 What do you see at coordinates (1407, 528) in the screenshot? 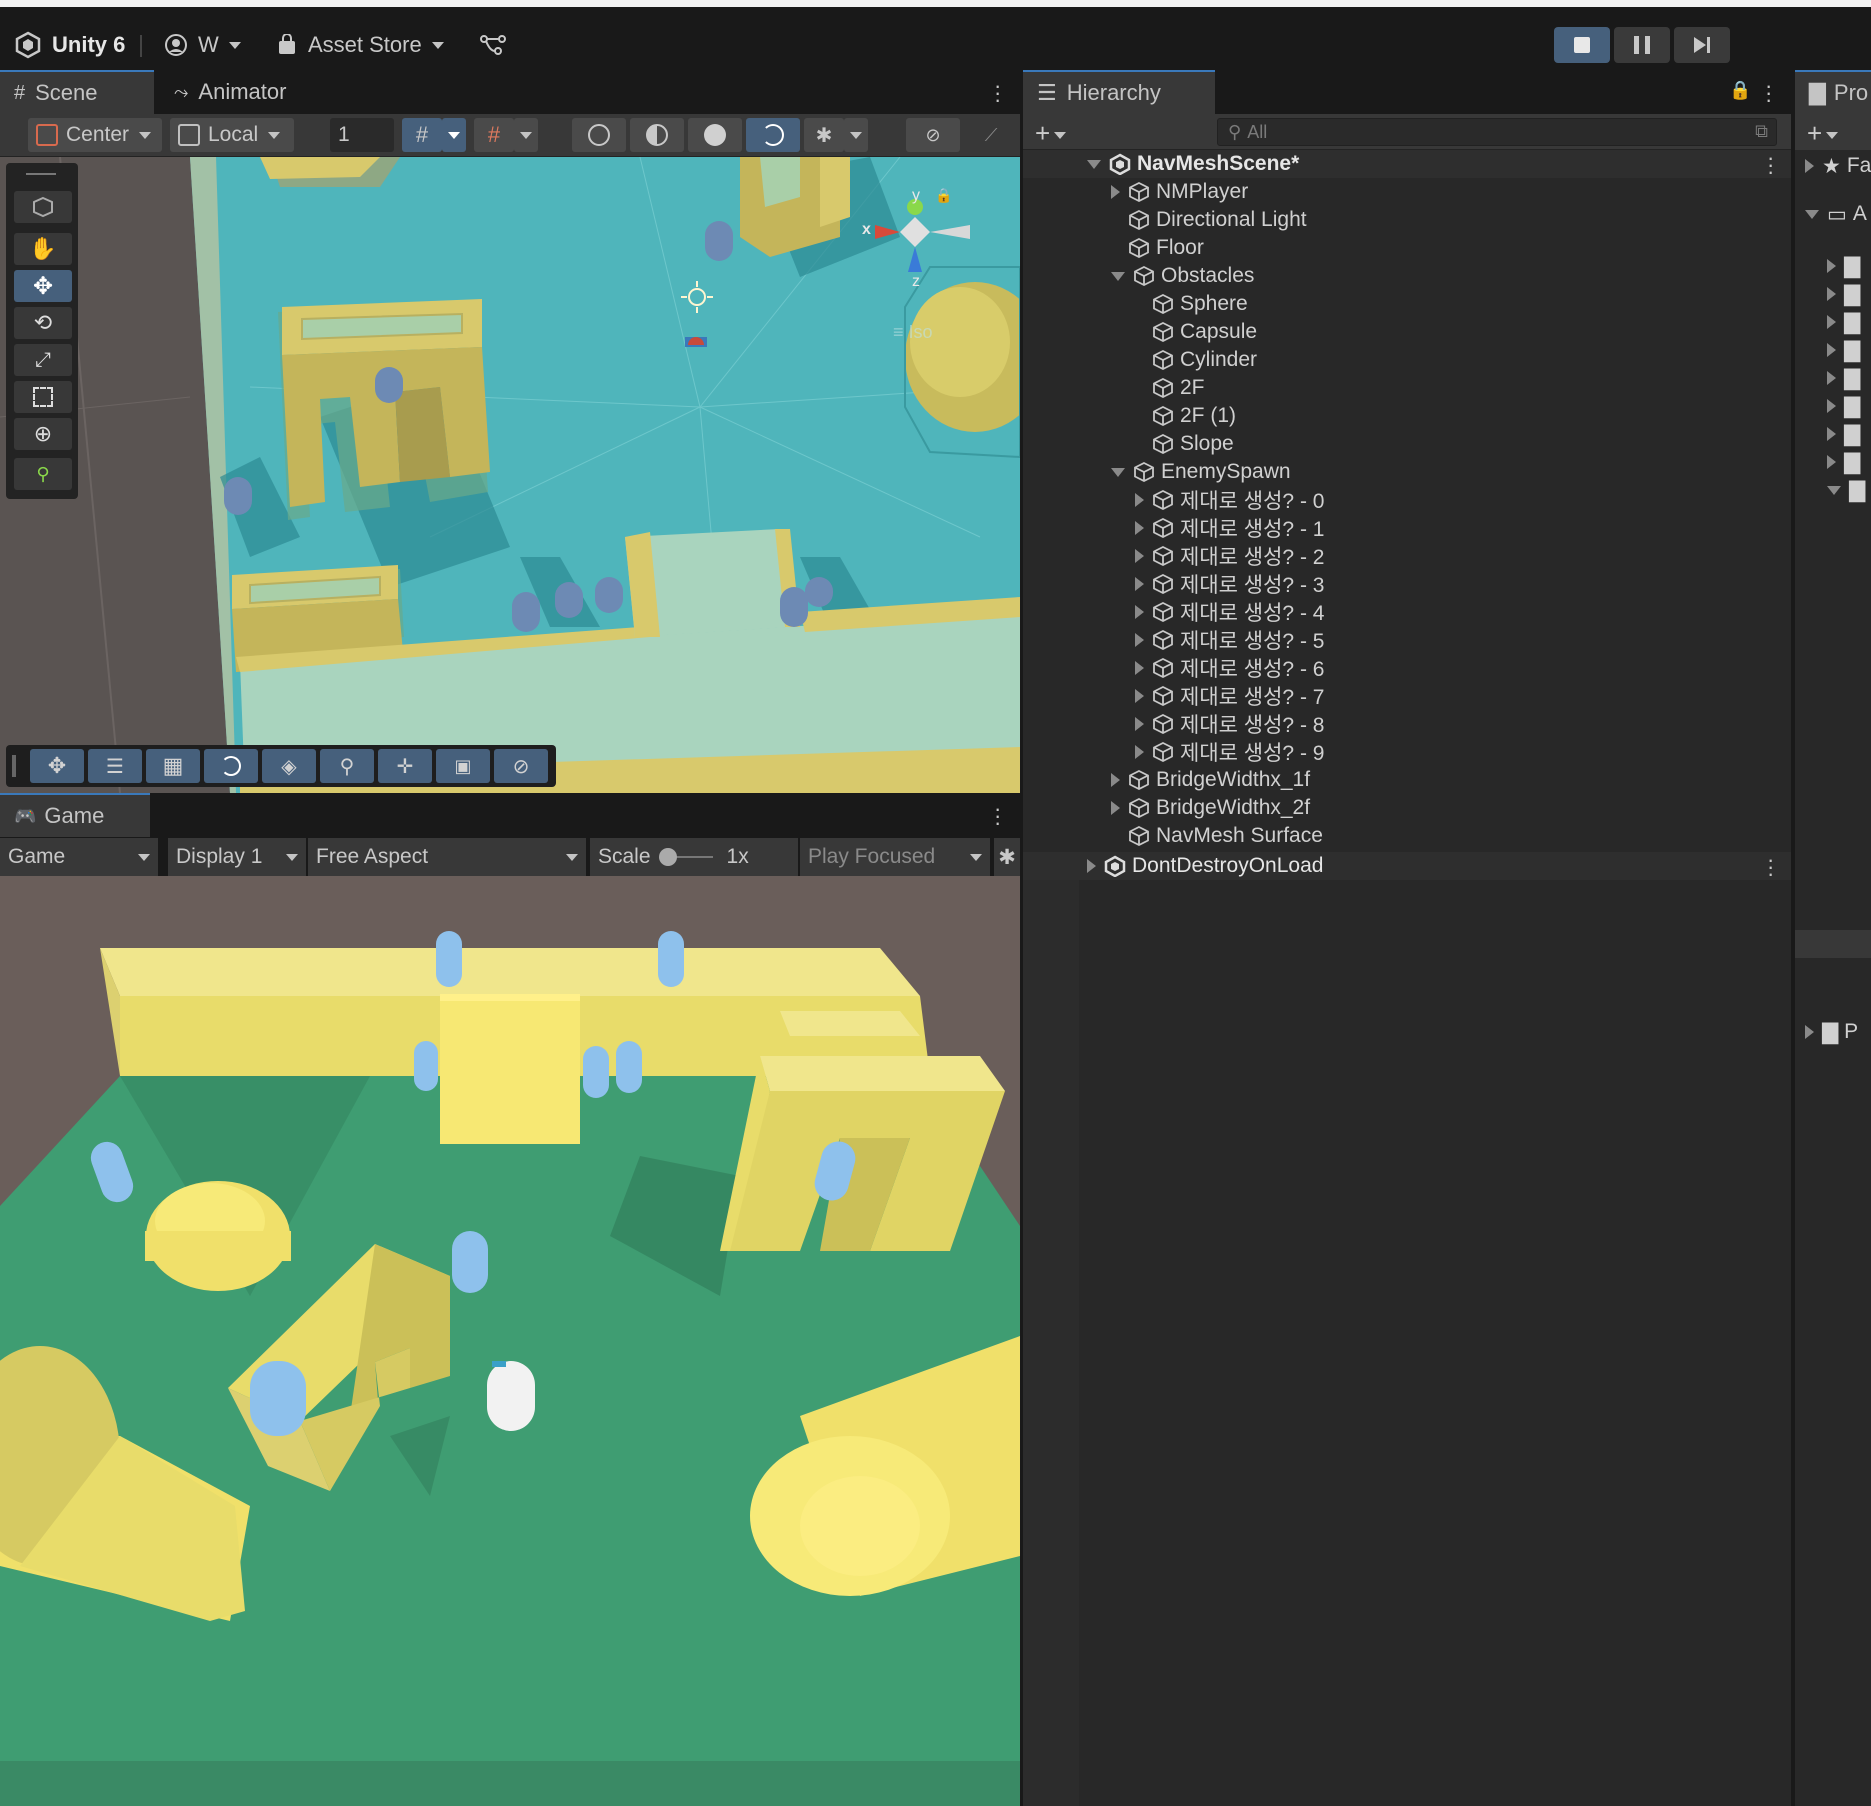
I see `hierarchy-item: 제대로 생성? - 1` at bounding box center [1407, 528].